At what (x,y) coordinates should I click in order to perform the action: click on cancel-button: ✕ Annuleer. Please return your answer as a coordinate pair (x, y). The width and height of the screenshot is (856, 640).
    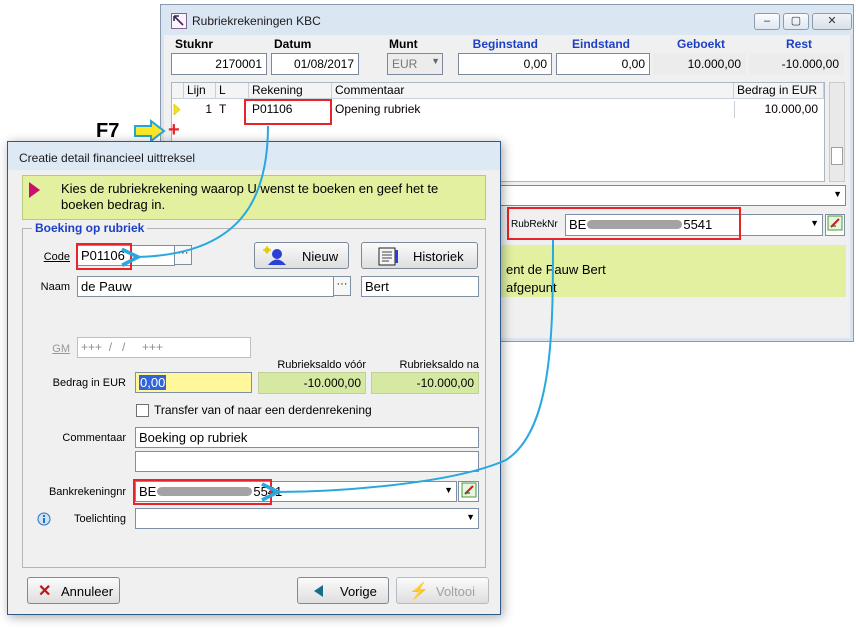
    Looking at the image, I should click on (73, 590).